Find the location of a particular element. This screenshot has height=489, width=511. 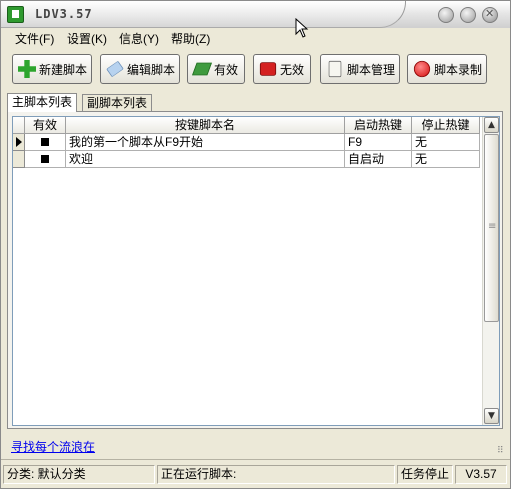

status-category: 分类: 默认分类 is located at coordinates (79, 474).